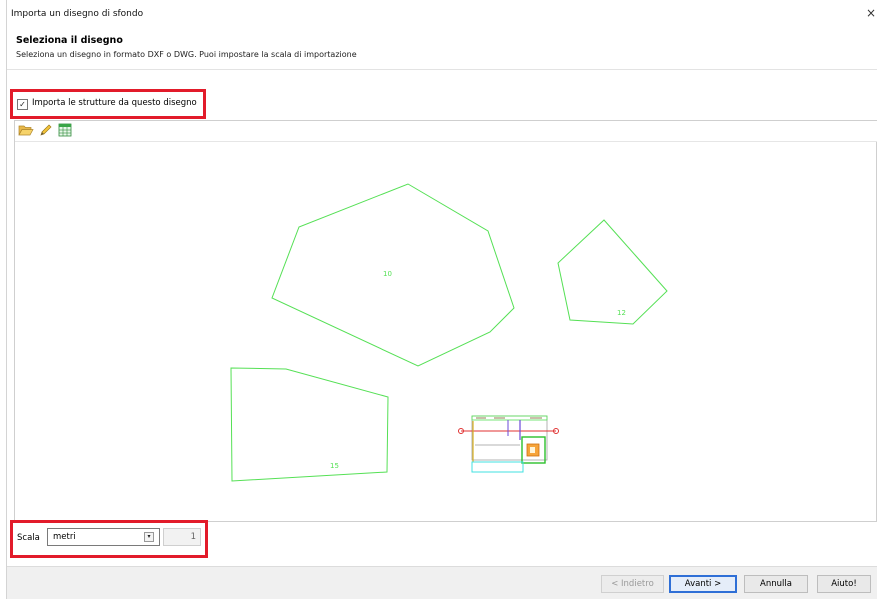 This screenshot has width=877, height=599. What do you see at coordinates (621, 313) in the screenshot?
I see `structure-label-12: 12` at bounding box center [621, 313].